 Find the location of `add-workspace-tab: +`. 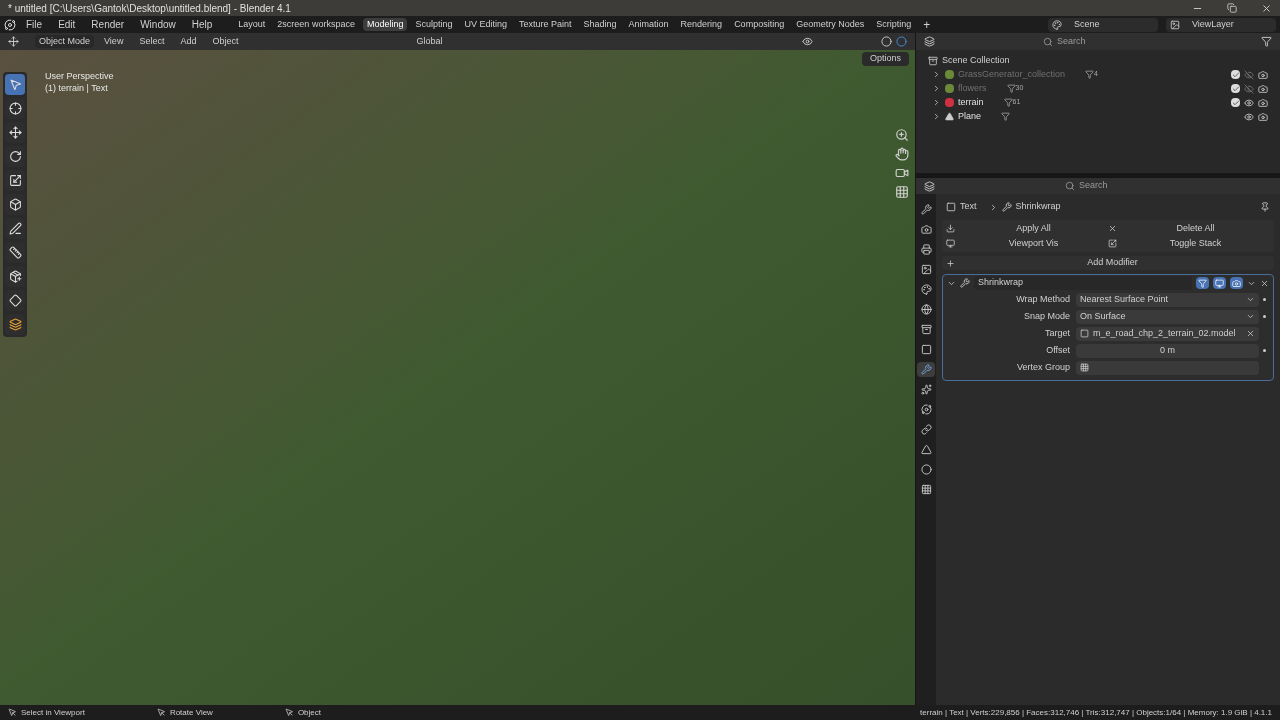

add-workspace-tab: + is located at coordinates (927, 24).